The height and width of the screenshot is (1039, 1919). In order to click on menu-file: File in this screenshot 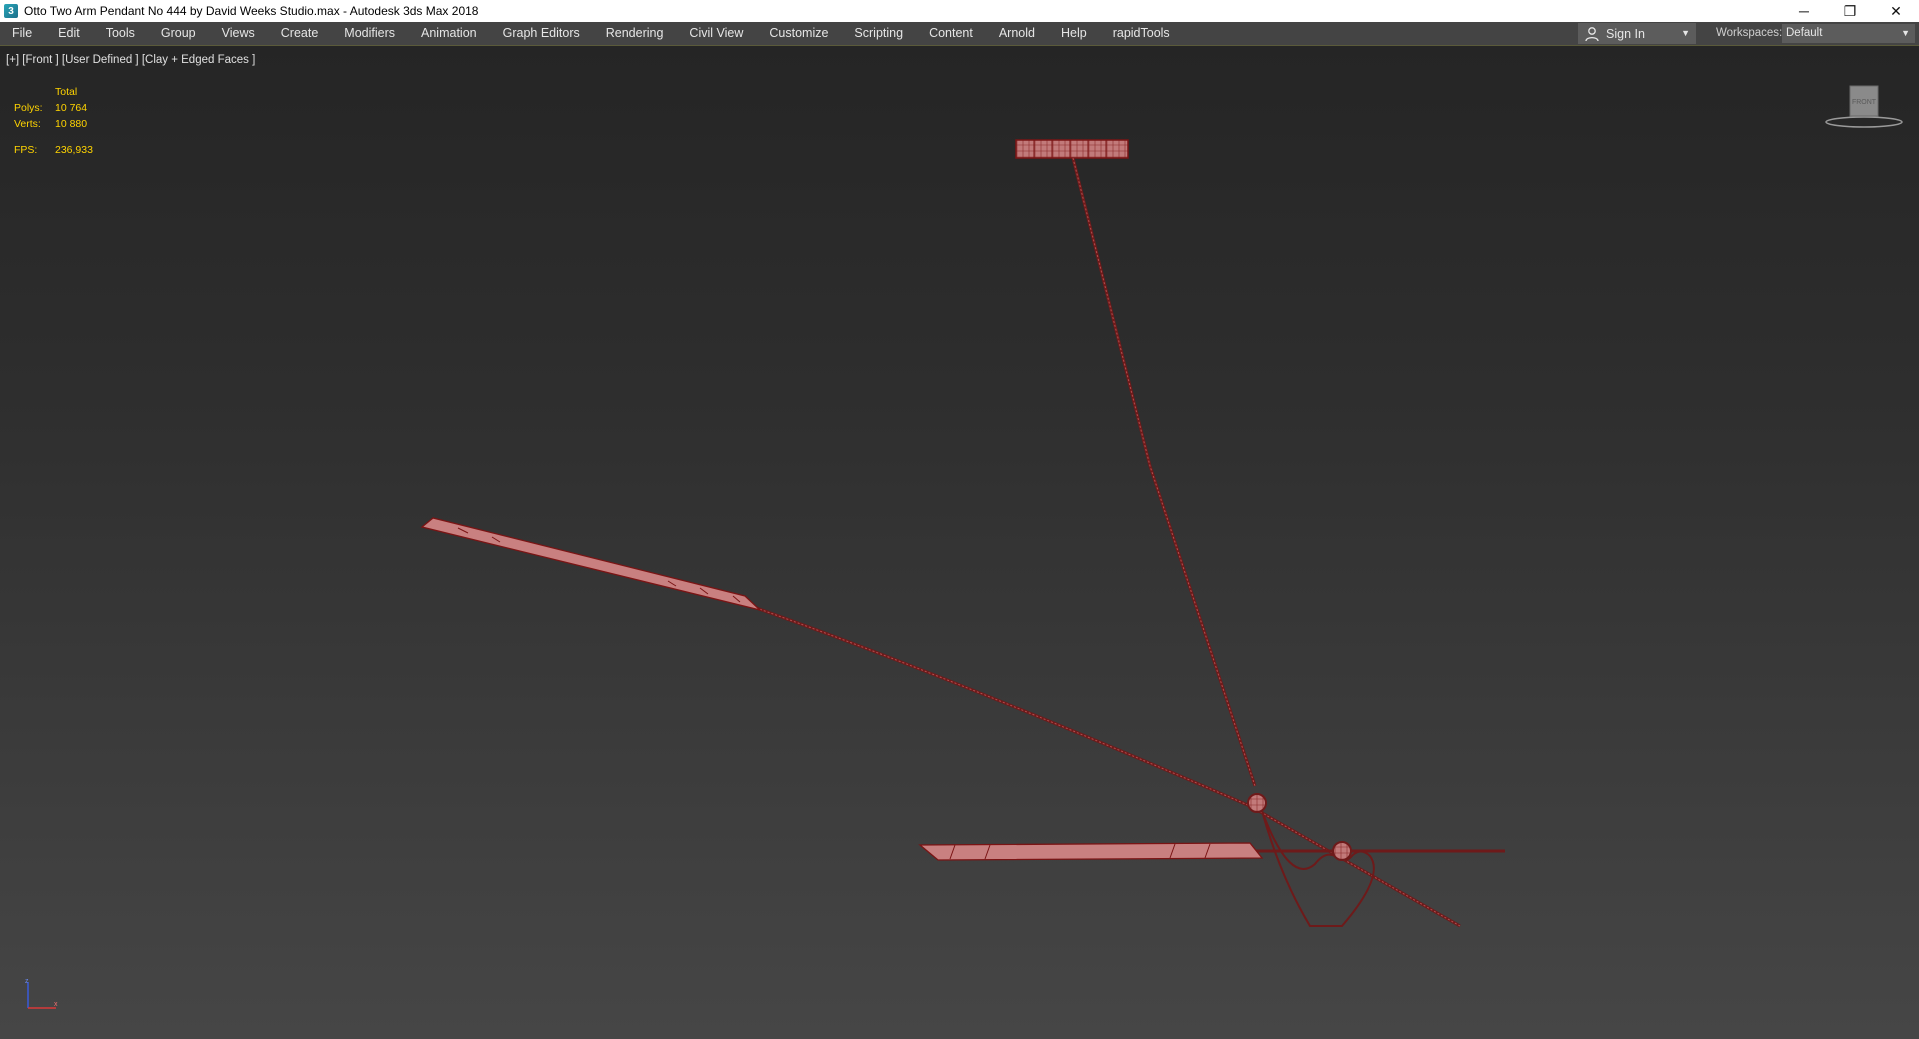, I will do `click(22, 33)`.